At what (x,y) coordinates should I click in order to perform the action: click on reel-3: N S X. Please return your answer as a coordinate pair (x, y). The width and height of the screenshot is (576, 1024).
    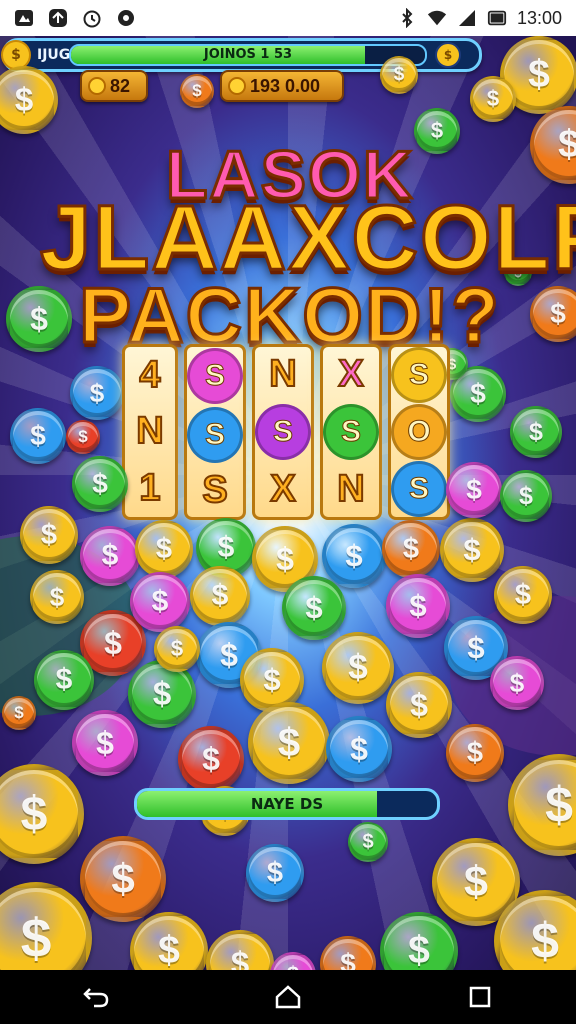
    Looking at the image, I should click on (283, 432).